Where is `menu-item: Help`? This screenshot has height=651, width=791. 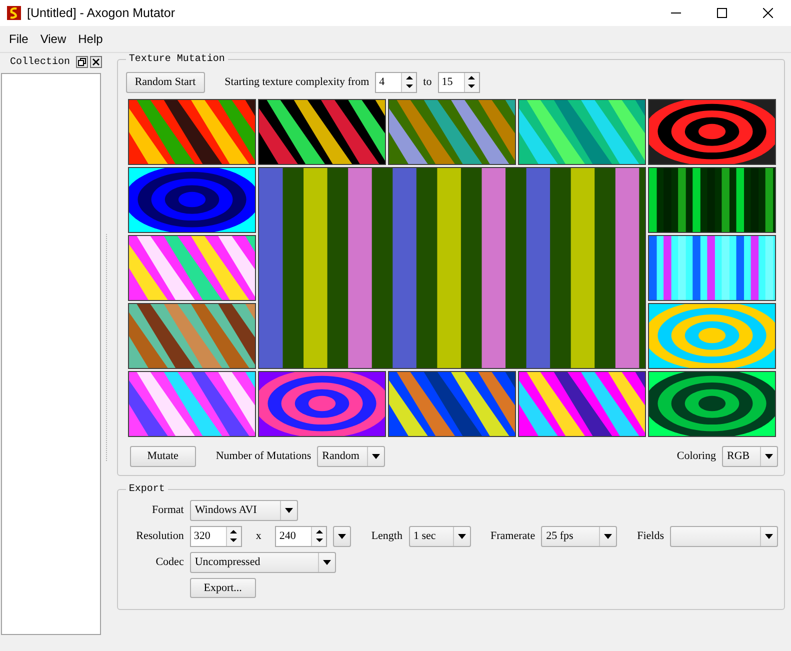
menu-item: Help is located at coordinates (90, 39).